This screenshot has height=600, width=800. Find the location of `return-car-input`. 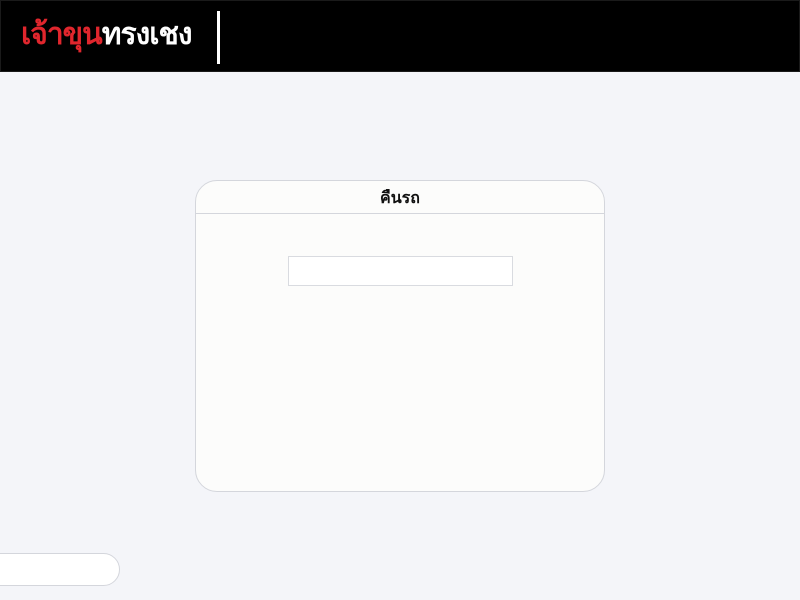

return-car-input is located at coordinates (400, 271).